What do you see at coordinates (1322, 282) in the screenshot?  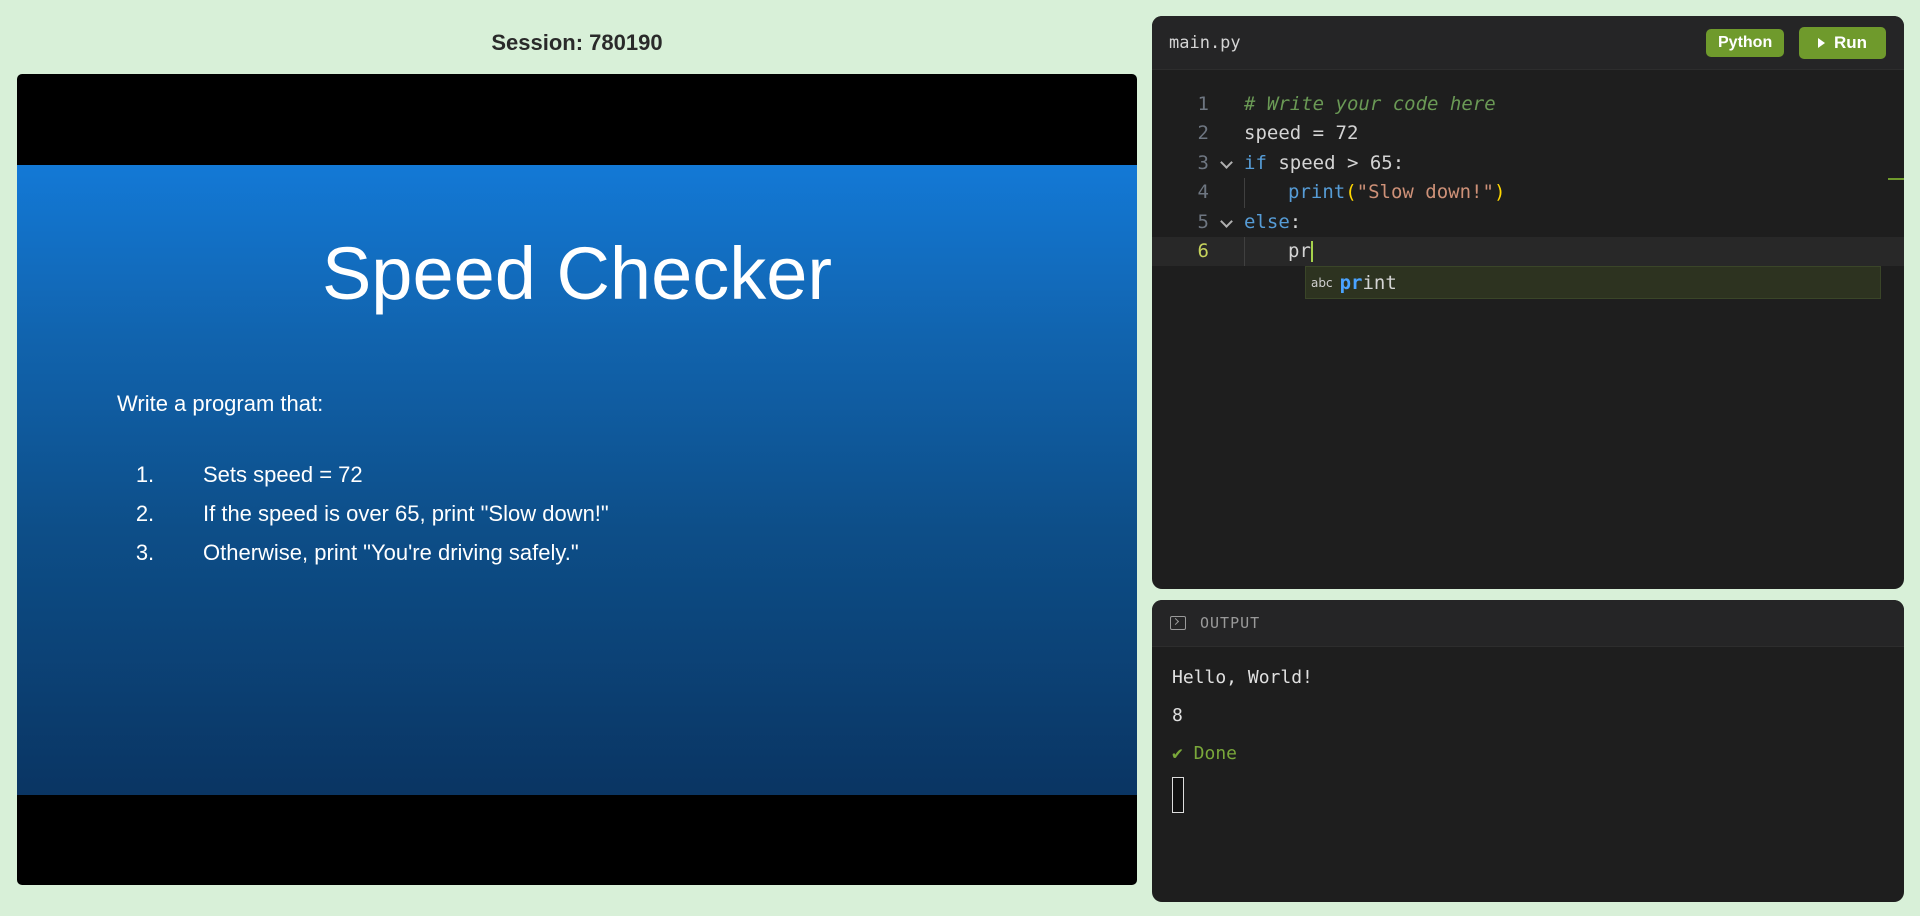 I see `text-suggestion-icon: abc` at bounding box center [1322, 282].